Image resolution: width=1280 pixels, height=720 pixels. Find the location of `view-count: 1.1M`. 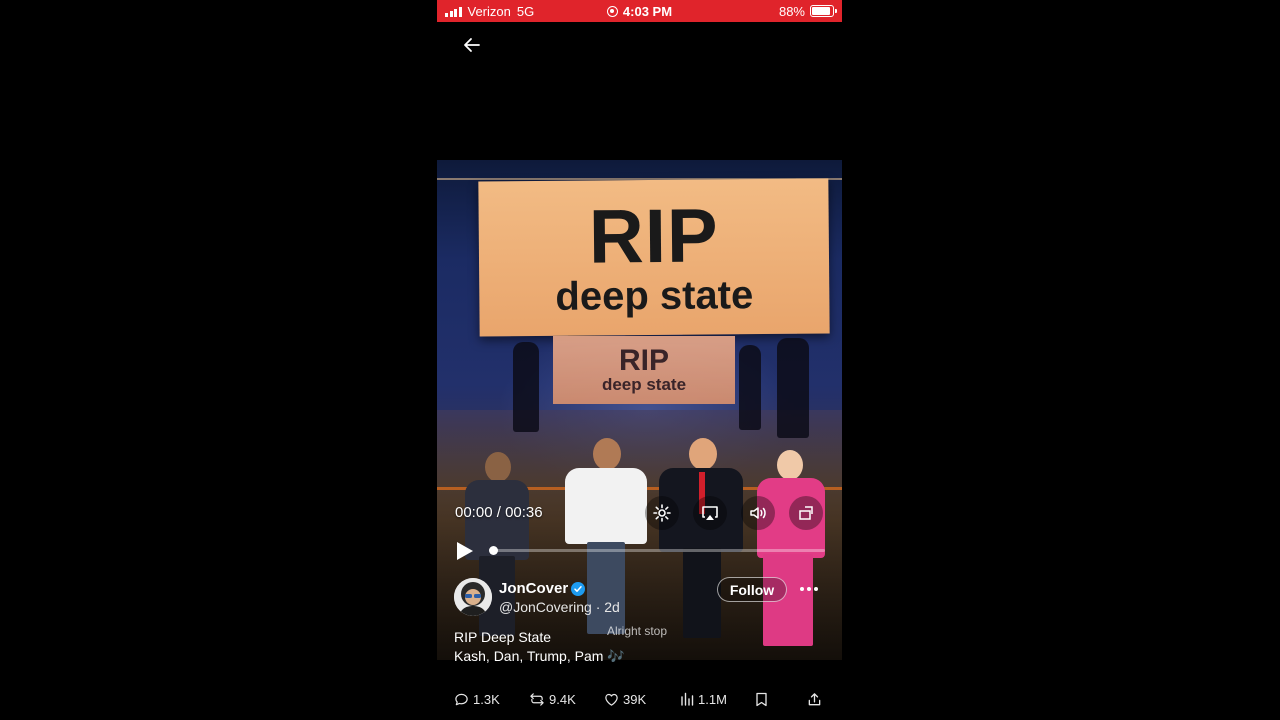

view-count: 1.1M is located at coordinates (712, 699).